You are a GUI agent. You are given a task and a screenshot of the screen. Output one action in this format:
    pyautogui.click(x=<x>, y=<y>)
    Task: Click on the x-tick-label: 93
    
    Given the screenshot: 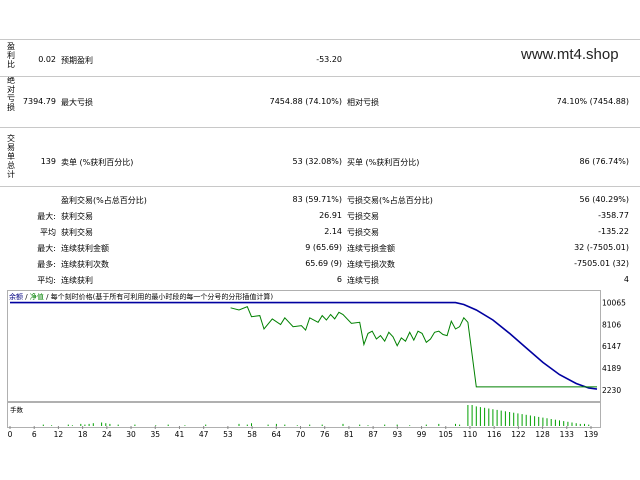 What is the action you would take?
    pyautogui.click(x=398, y=434)
    